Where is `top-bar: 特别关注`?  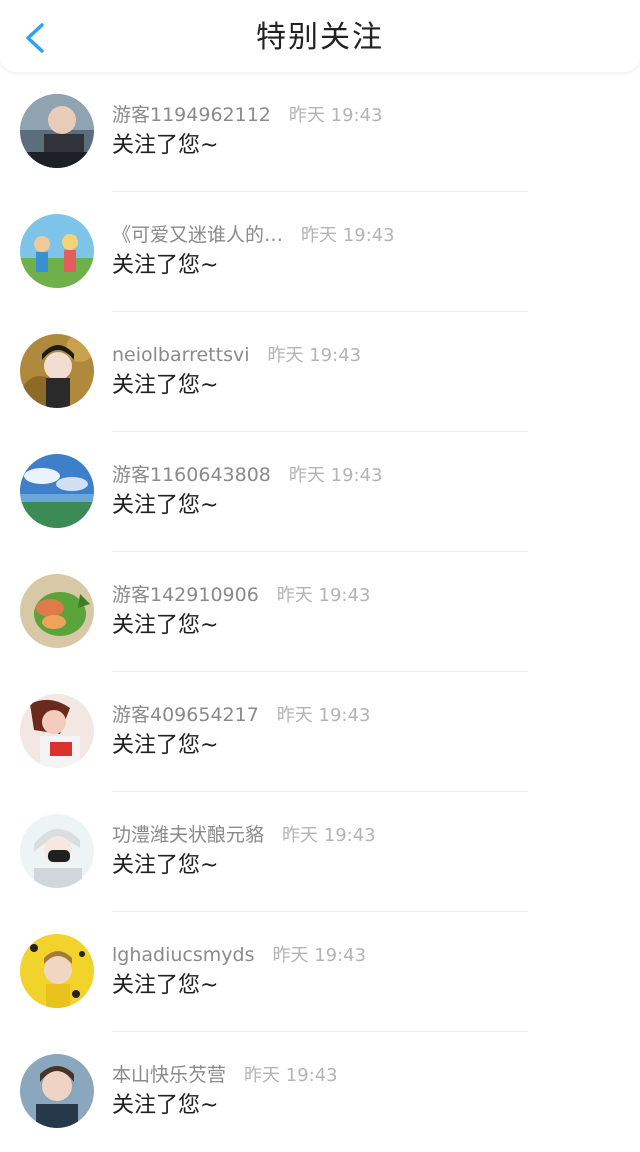
top-bar: 特别关注 is located at coordinates (320, 36).